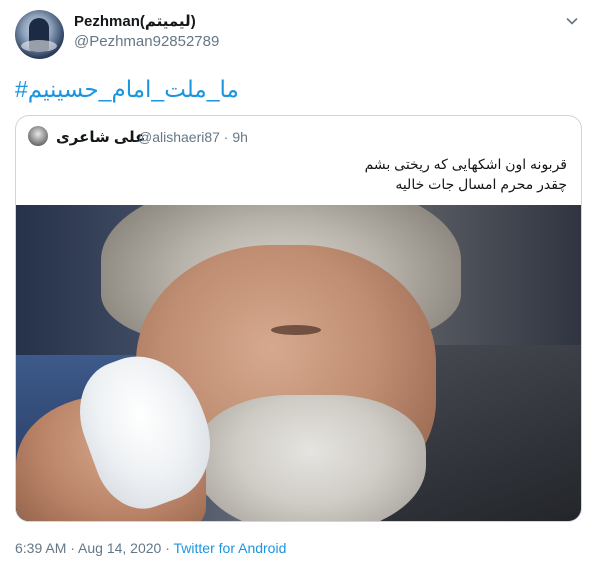  What do you see at coordinates (101, 137) in the screenshot?
I see `quoted-author-name: علی شاعری` at bounding box center [101, 137].